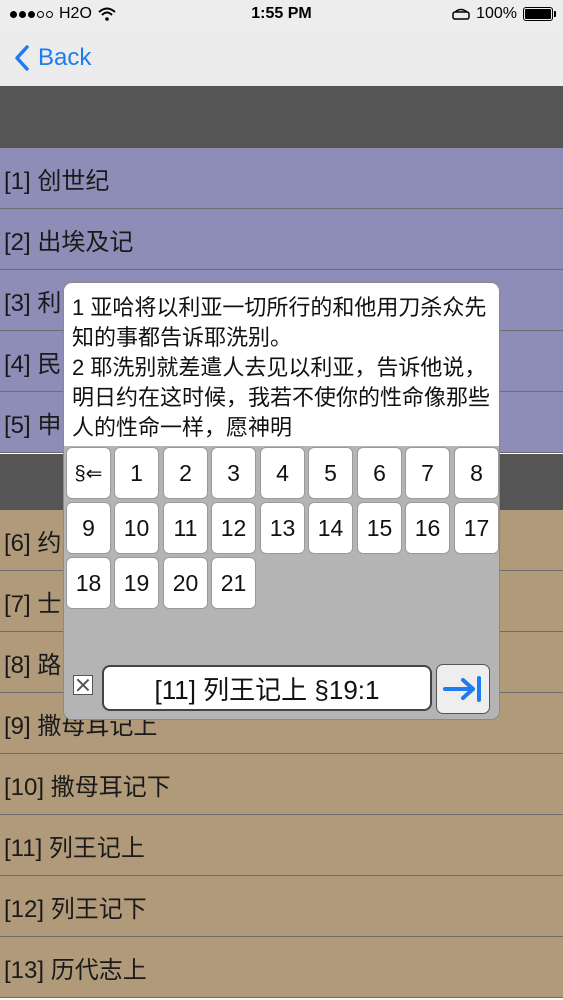 This screenshot has height=1000, width=563. What do you see at coordinates (136, 528) in the screenshot?
I see `number-key: 10` at bounding box center [136, 528].